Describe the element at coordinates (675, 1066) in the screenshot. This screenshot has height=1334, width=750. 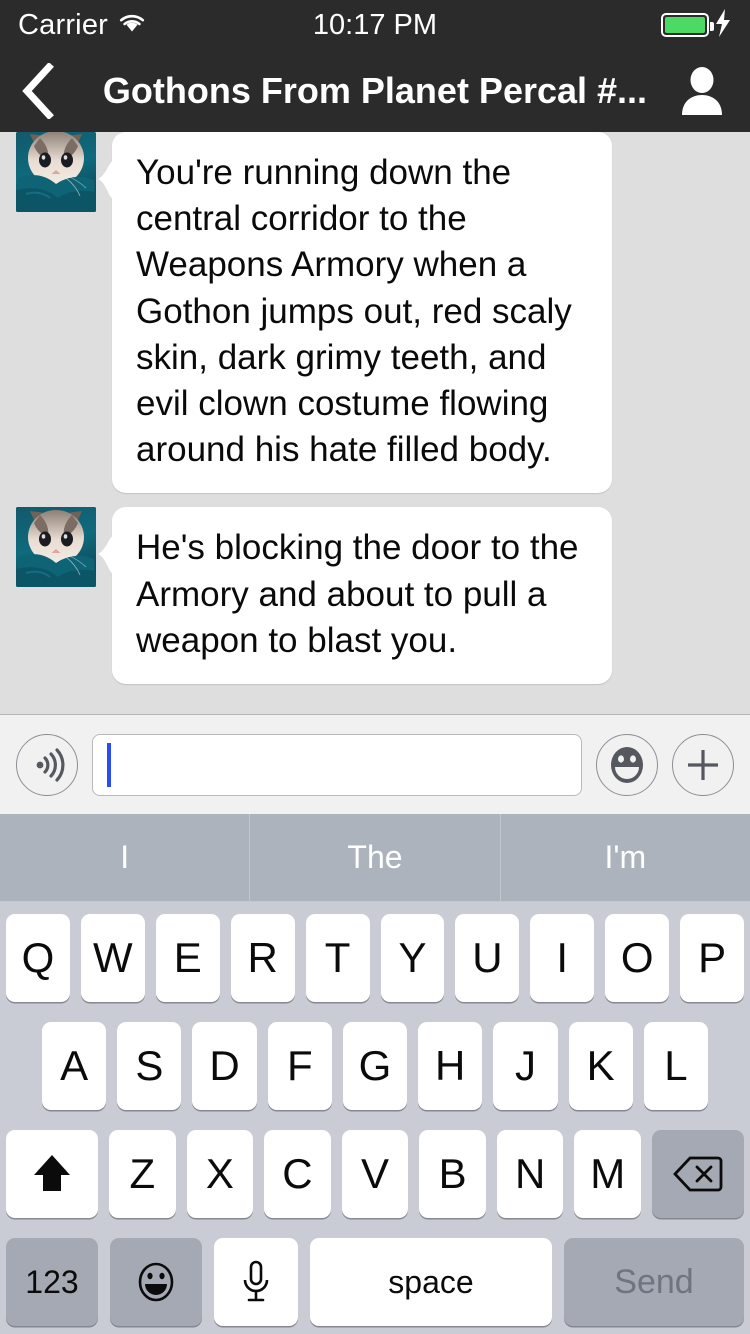
I see `key-l: L` at that location.